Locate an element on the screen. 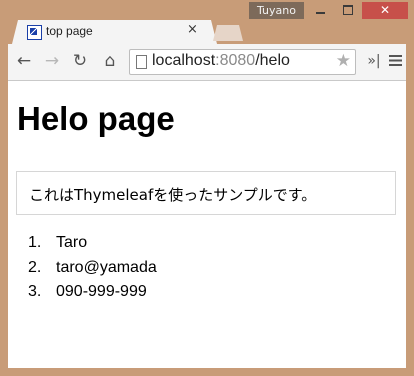  forward-arrow-icon: → is located at coordinates (52, 61).